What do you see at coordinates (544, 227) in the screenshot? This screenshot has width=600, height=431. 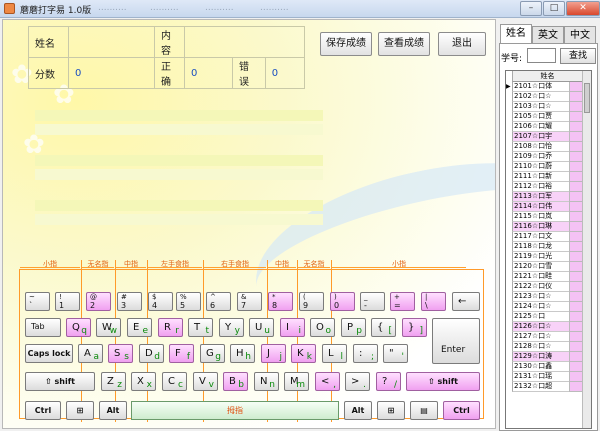 I see `table-row: 2116☆口琳` at bounding box center [544, 227].